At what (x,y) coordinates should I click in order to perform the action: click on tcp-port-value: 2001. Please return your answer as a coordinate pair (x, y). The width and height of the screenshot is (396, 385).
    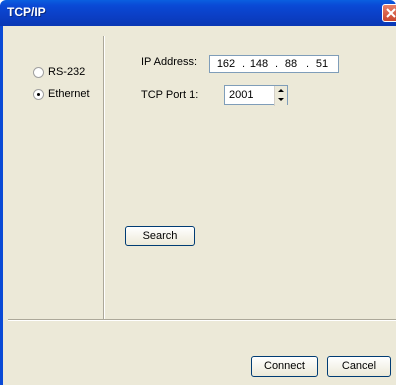
    Looking at the image, I should click on (241, 95).